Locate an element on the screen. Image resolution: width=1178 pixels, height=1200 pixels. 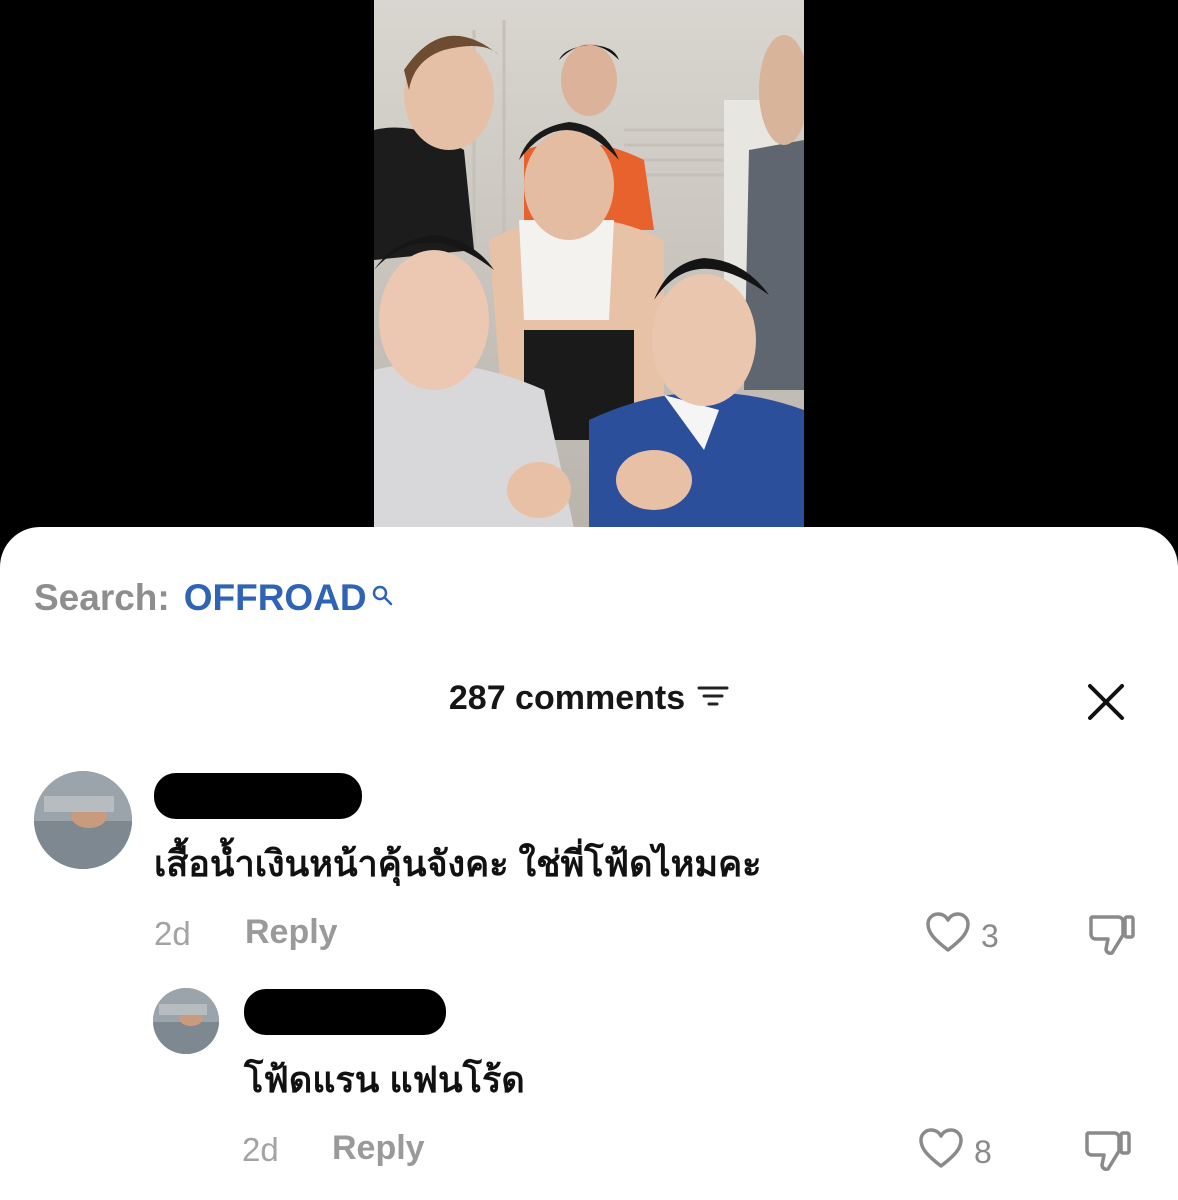
comments-header: 287 comments is located at coordinates (589, 698).